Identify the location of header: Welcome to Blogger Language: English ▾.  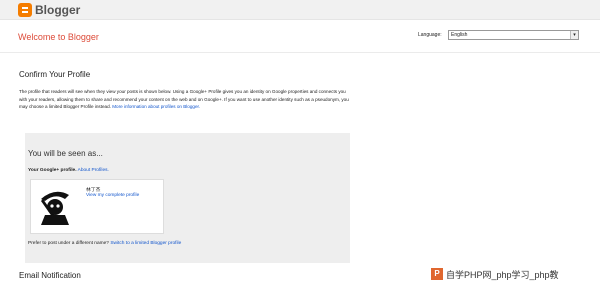
(300, 37).